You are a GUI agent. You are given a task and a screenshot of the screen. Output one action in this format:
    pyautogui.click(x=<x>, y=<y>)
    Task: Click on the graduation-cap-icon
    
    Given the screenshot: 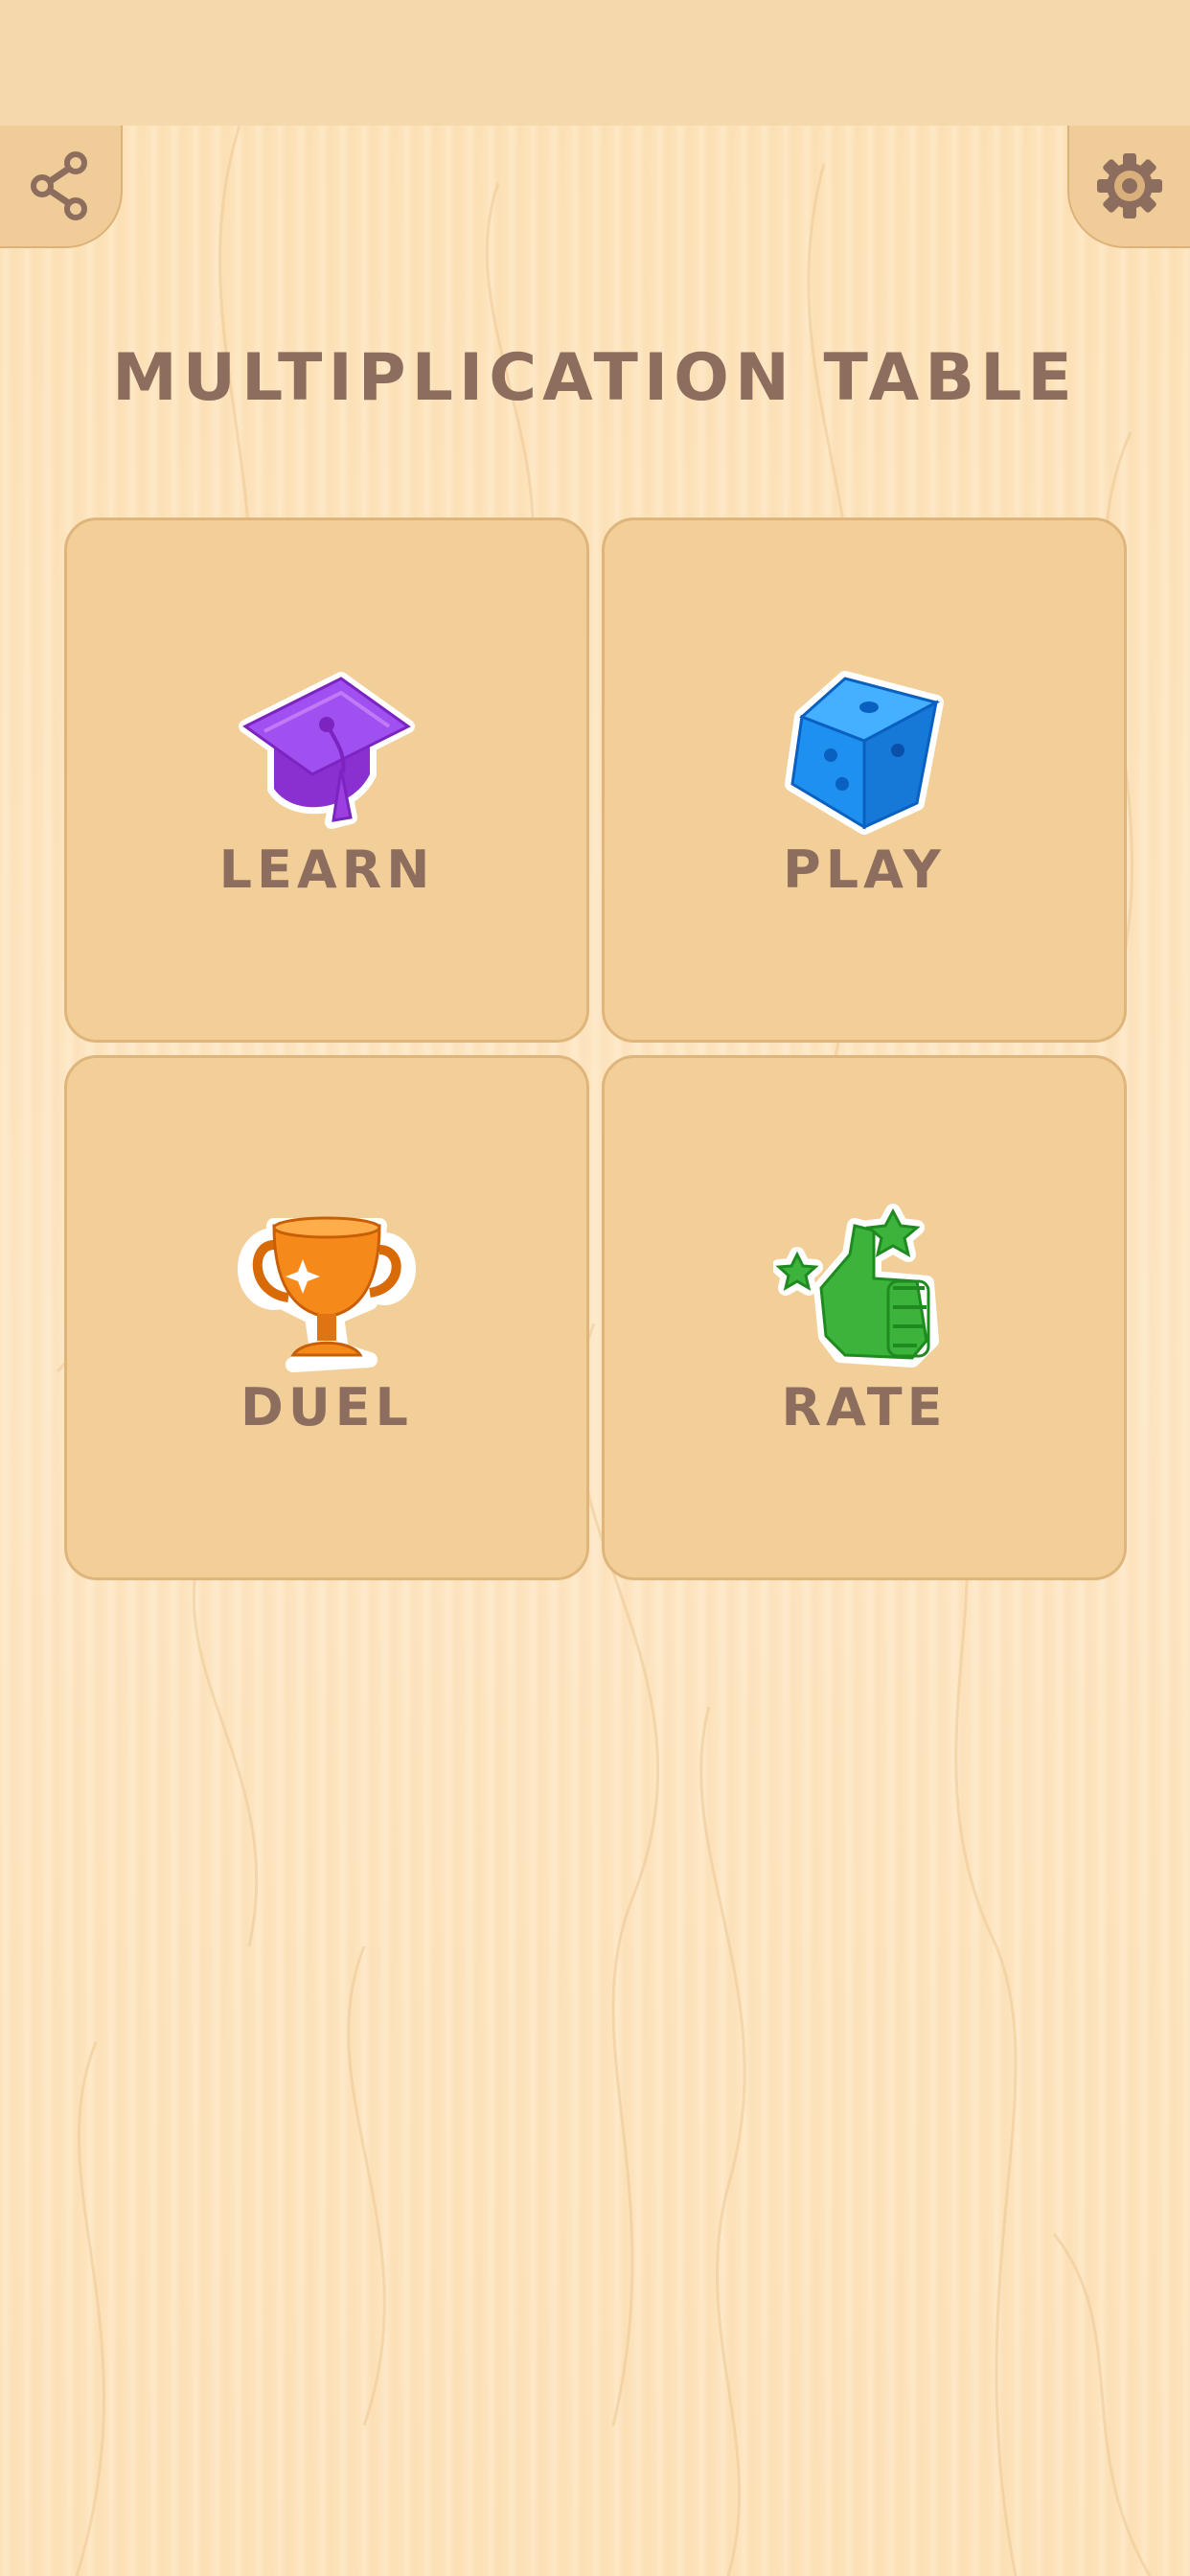 What is the action you would take?
    pyautogui.click(x=327, y=750)
    